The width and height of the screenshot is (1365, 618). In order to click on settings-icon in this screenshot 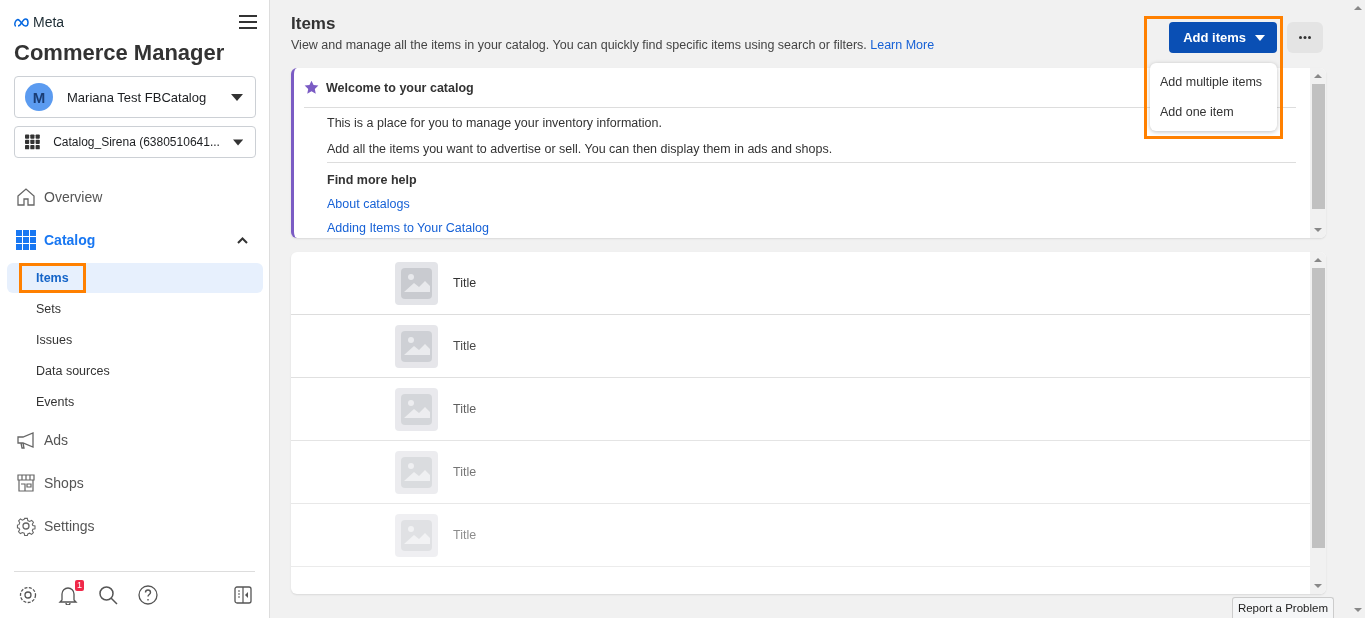, I will do `click(28, 595)`.